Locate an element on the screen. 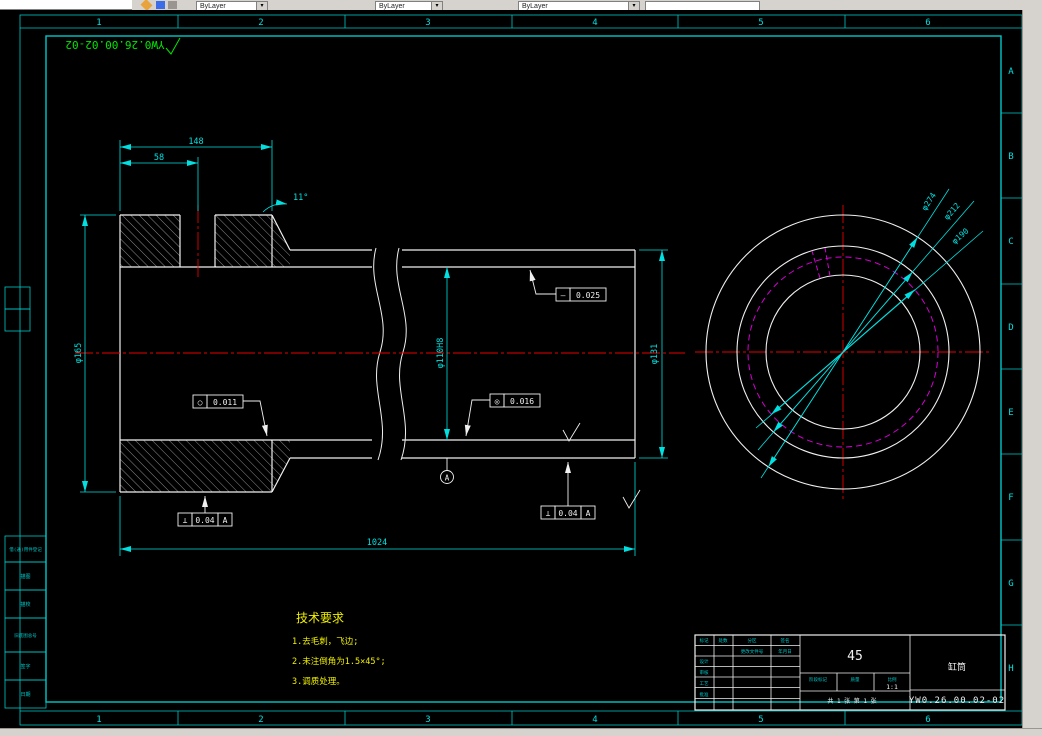 This screenshot has width=1042, height=736. zone-label: E is located at coordinates (1010, 413).